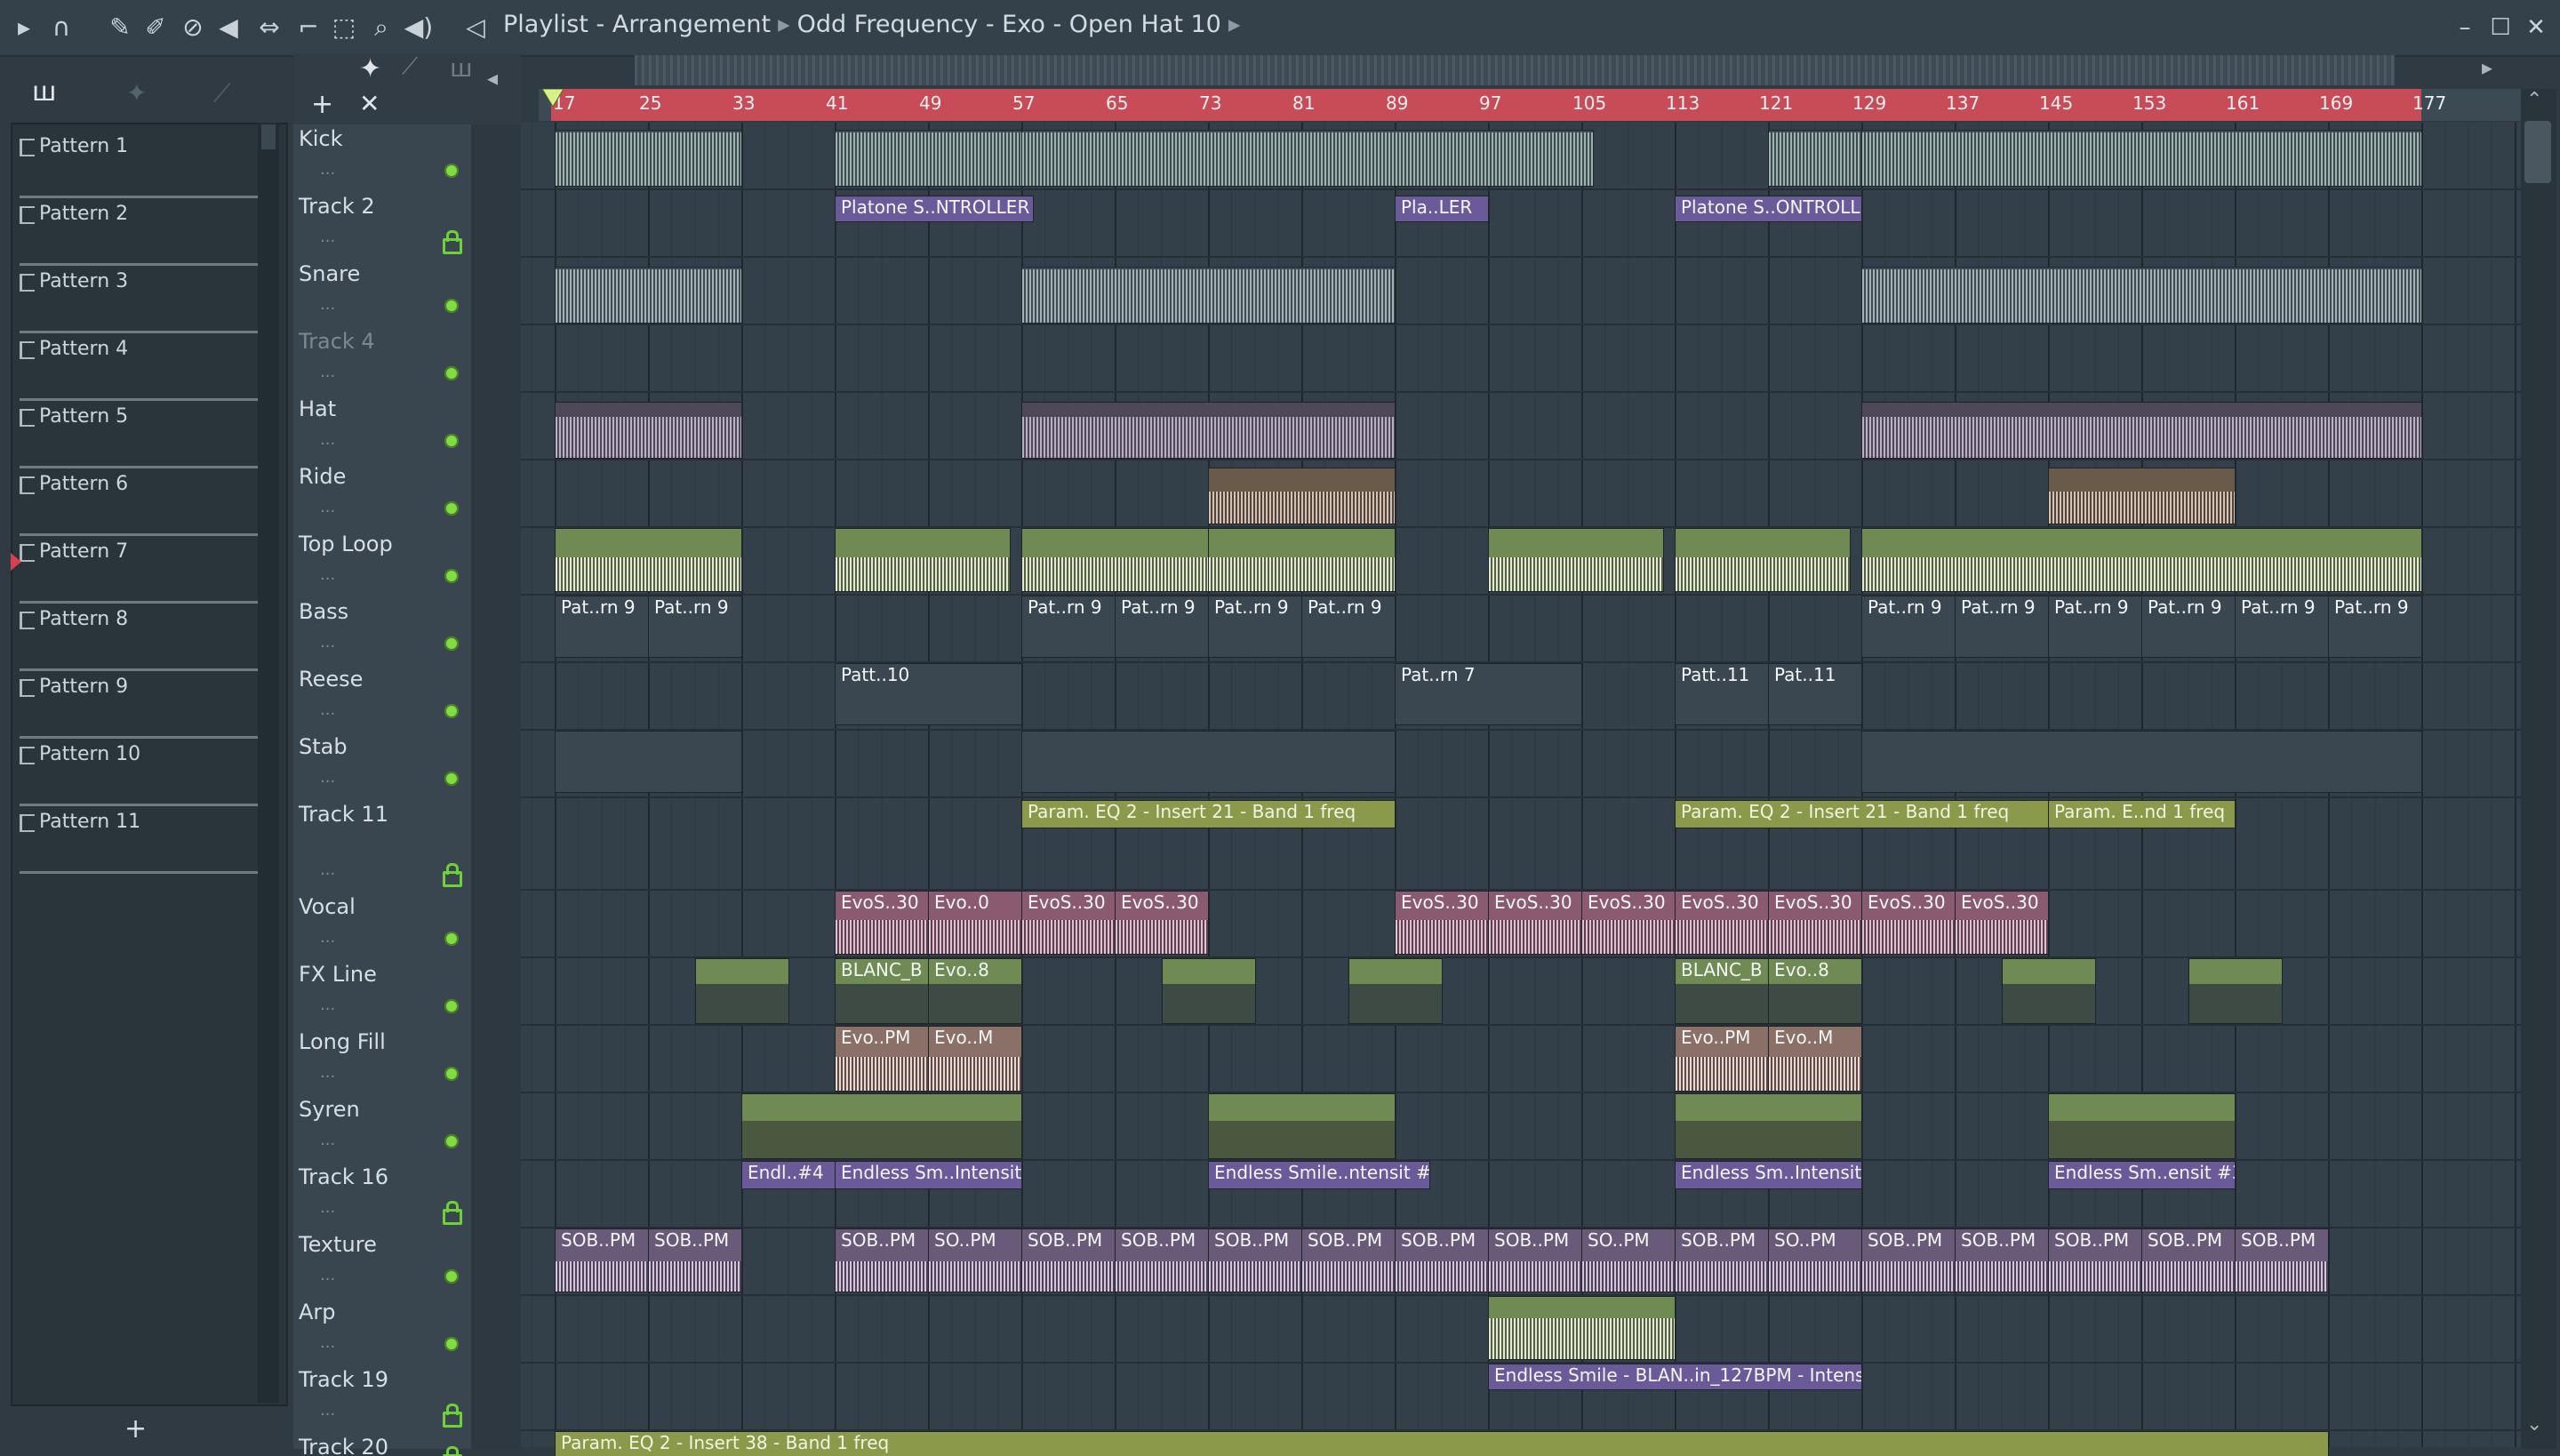  What do you see at coordinates (2500, 27) in the screenshot?
I see `maximize-icon: ☐` at bounding box center [2500, 27].